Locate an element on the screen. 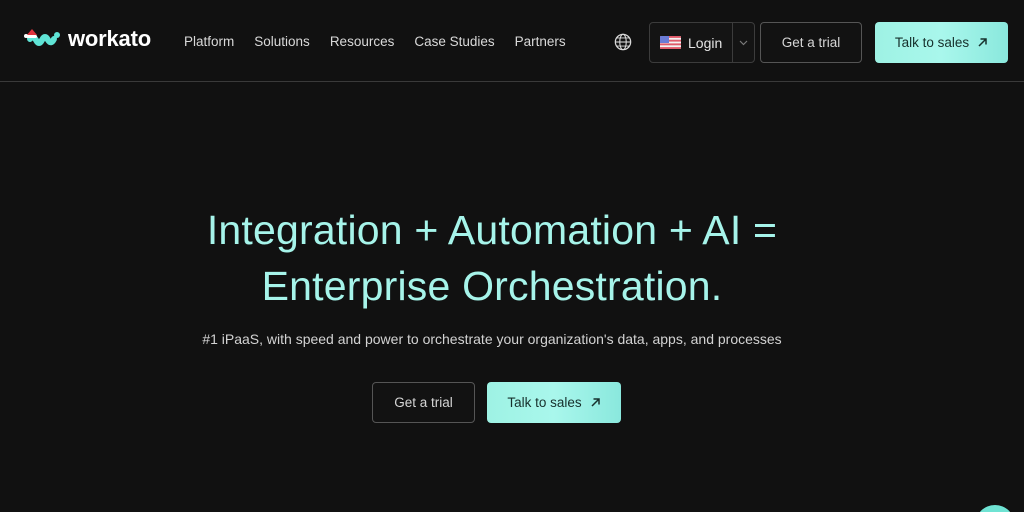 The width and height of the screenshot is (1024, 512). logo-text: workato is located at coordinates (109, 38).